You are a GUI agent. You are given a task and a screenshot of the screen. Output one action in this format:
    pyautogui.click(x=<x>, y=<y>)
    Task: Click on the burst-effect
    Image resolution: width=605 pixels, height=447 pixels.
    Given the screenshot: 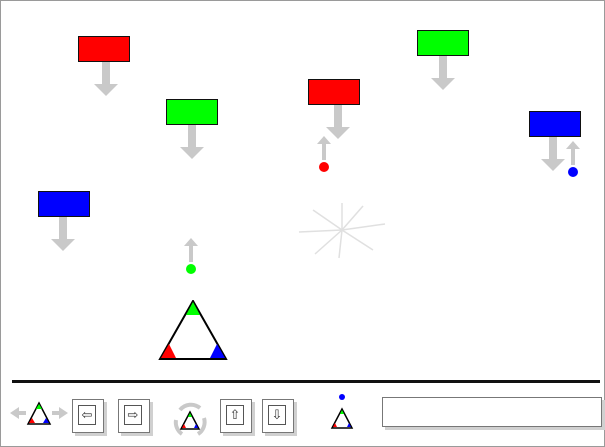 What is the action you would take?
    pyautogui.click(x=342, y=231)
    